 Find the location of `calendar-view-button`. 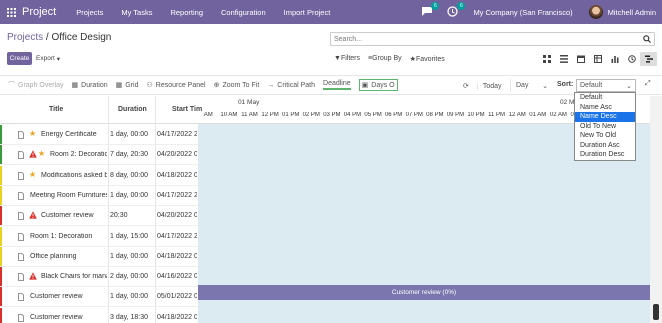

calendar-view-button is located at coordinates (580, 59).